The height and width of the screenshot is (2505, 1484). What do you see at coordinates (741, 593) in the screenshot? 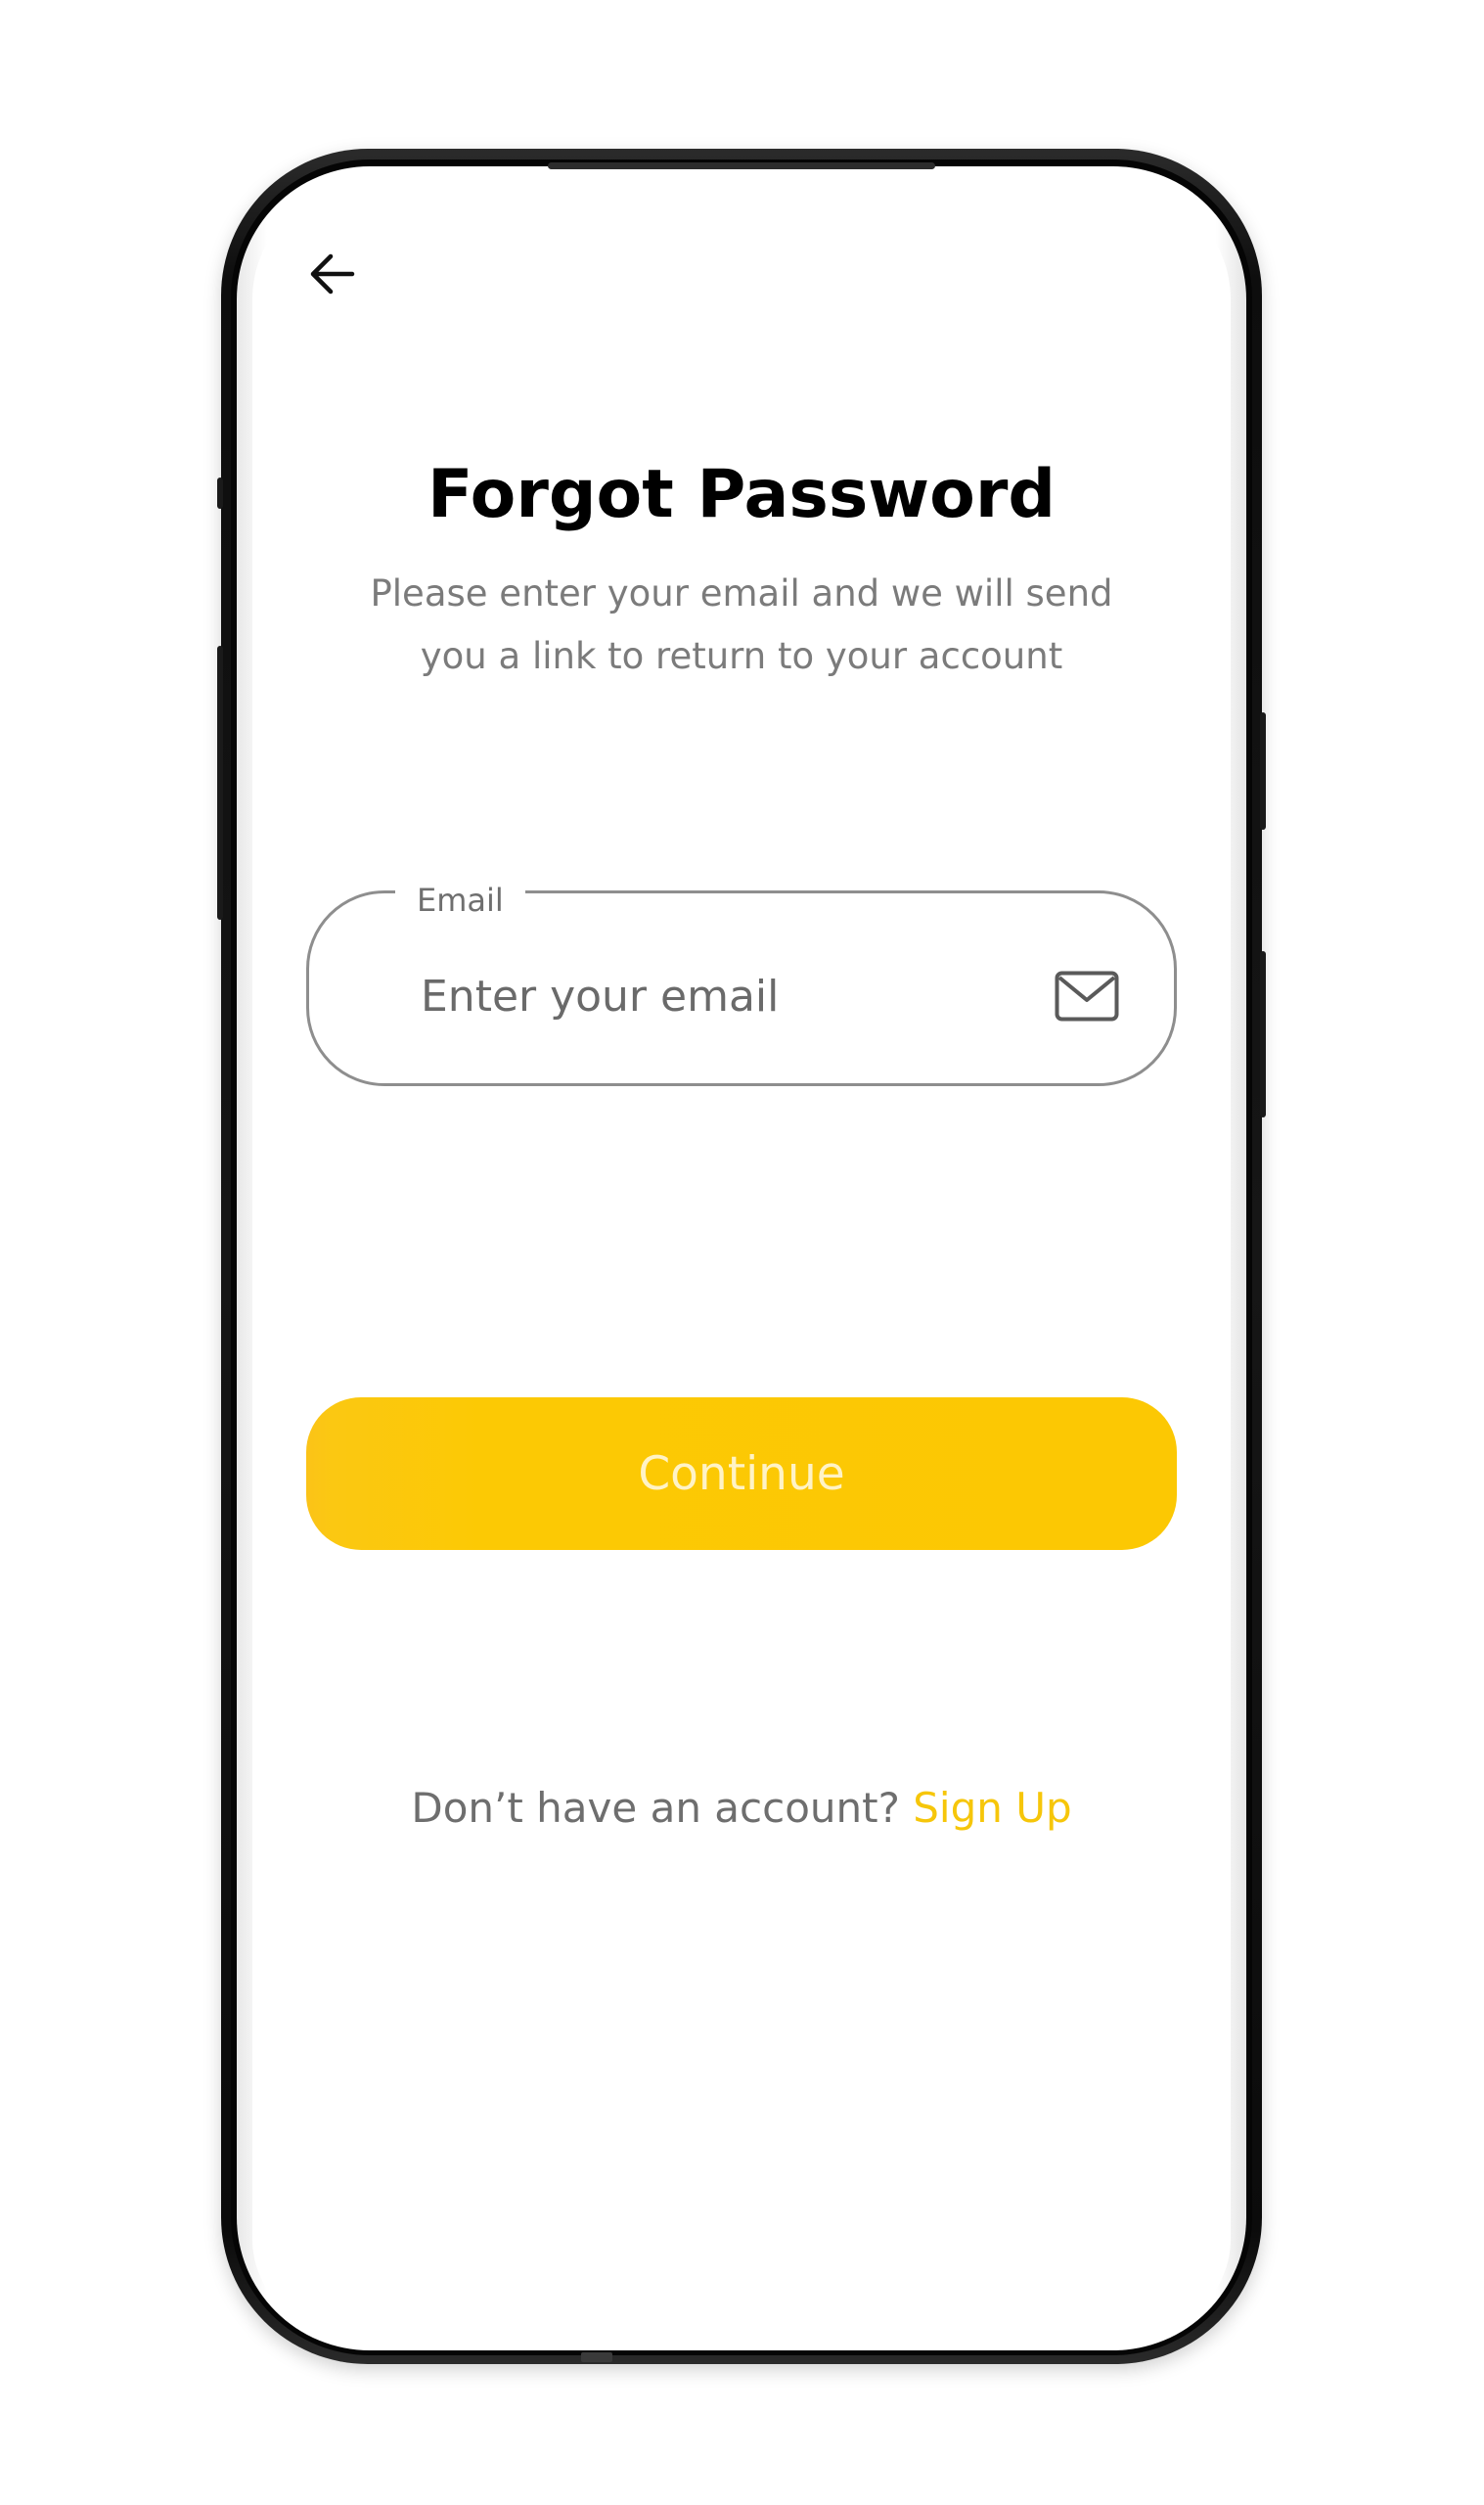
I see `subtitle-line: Please enter your email and we will send` at bounding box center [741, 593].